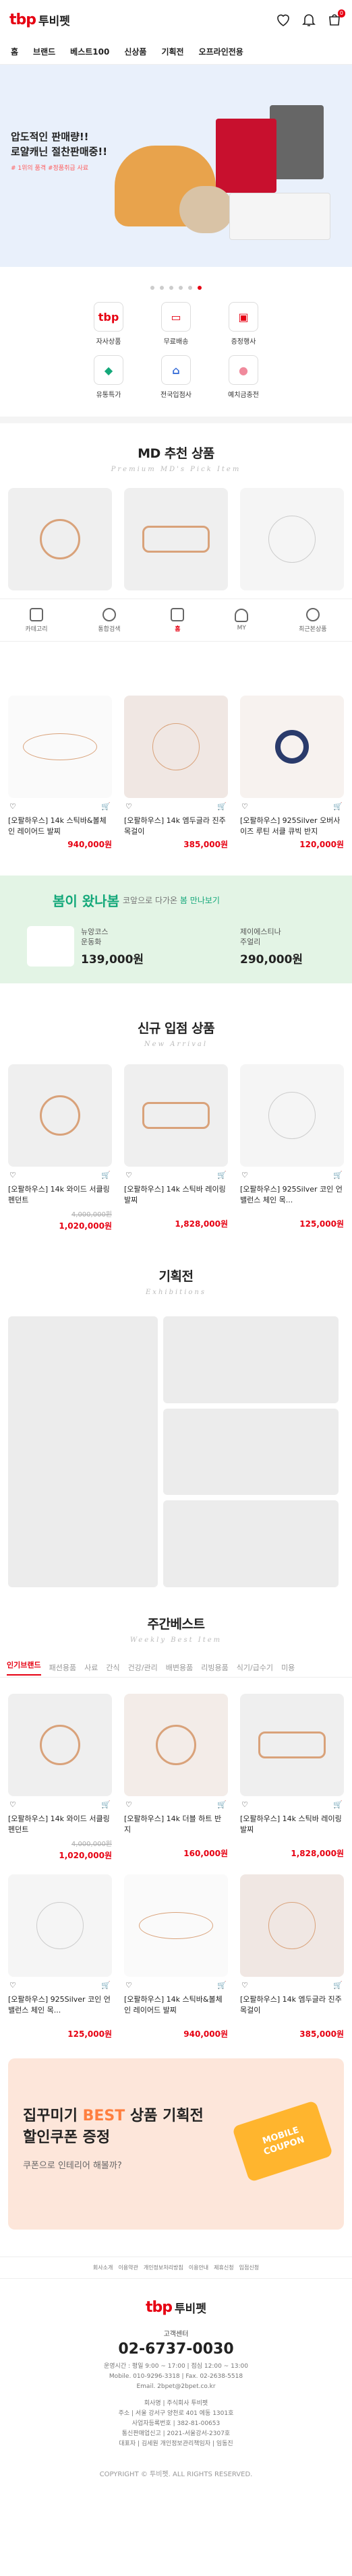  What do you see at coordinates (288, 1668) in the screenshot?
I see `tab-beauty: 미용` at bounding box center [288, 1668].